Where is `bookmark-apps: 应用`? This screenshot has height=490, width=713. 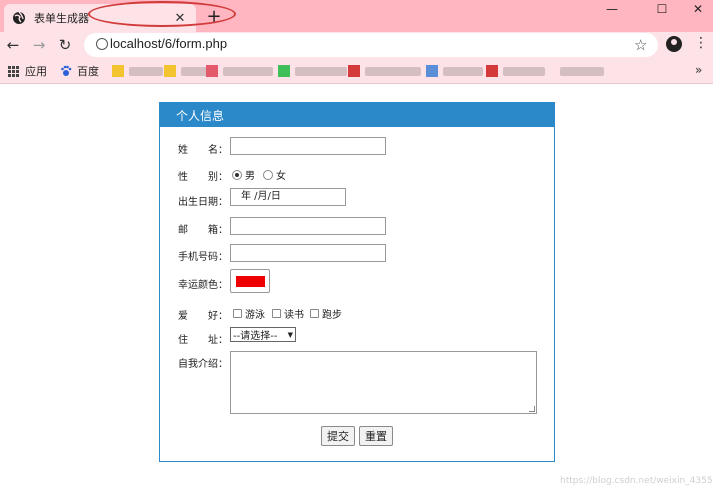 bookmark-apps: 应用 is located at coordinates (27, 71).